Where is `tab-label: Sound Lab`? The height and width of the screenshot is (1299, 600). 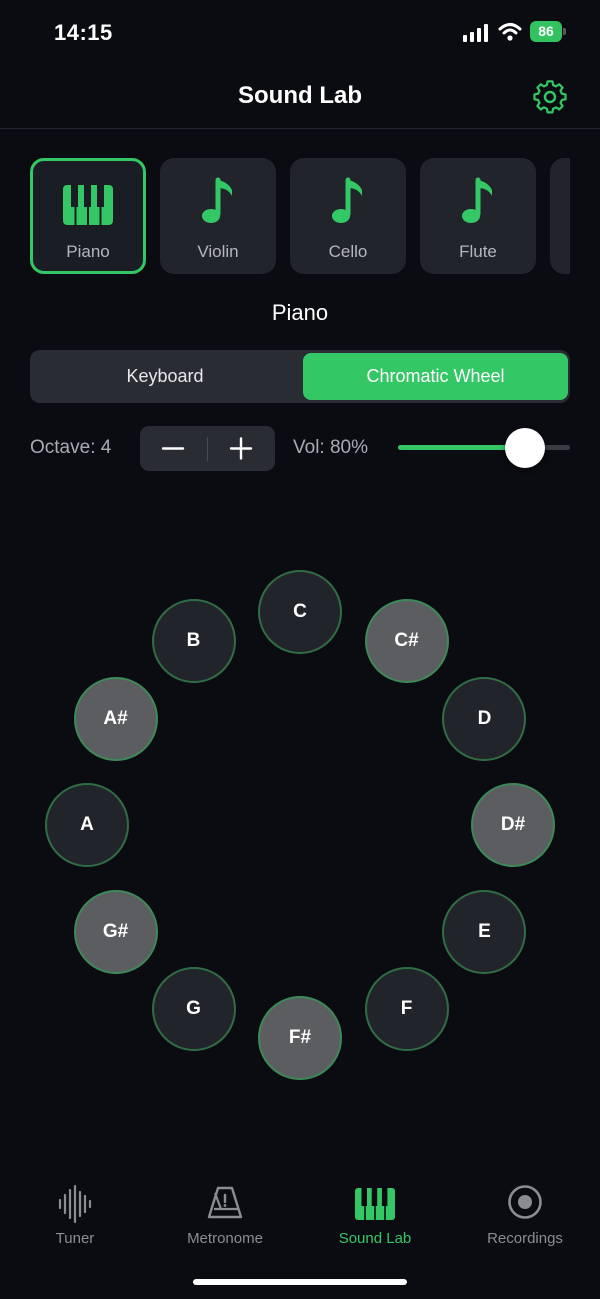 tab-label: Sound Lab is located at coordinates (375, 1238).